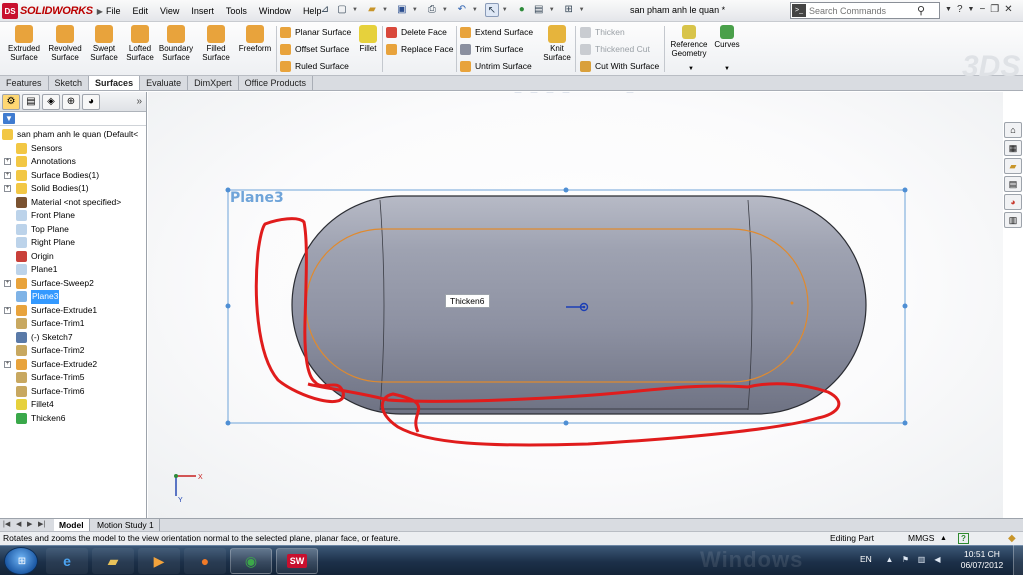 The height and width of the screenshot is (575, 1023). Describe the element at coordinates (971, 10) in the screenshot. I see `help-dropdown-icon: ▼` at that location.